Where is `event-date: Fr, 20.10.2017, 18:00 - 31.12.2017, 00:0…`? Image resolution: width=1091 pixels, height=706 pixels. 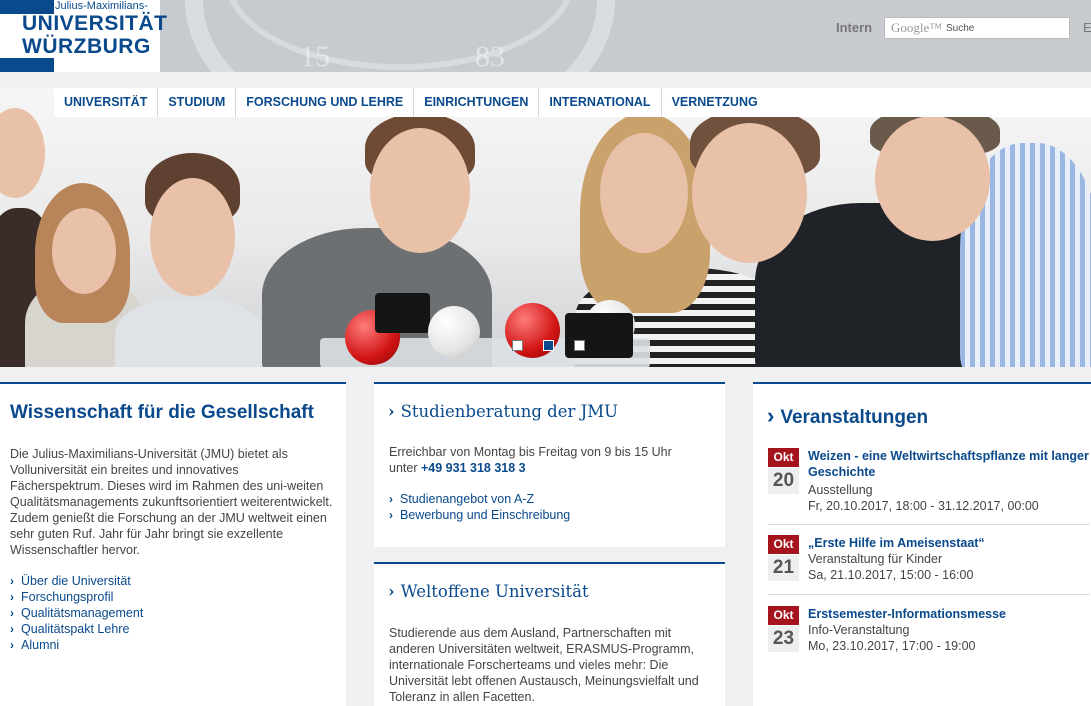 event-date: Fr, 20.10.2017, 18:00 - 31.12.2017, 00:0… is located at coordinates (923, 506).